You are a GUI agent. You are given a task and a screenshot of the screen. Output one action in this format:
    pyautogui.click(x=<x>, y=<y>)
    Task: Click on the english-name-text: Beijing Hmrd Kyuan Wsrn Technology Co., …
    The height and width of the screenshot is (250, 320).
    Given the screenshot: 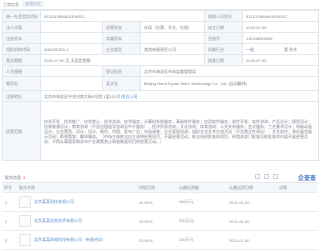 What is the action you would take?
    pyautogui.click(x=186, y=83)
    